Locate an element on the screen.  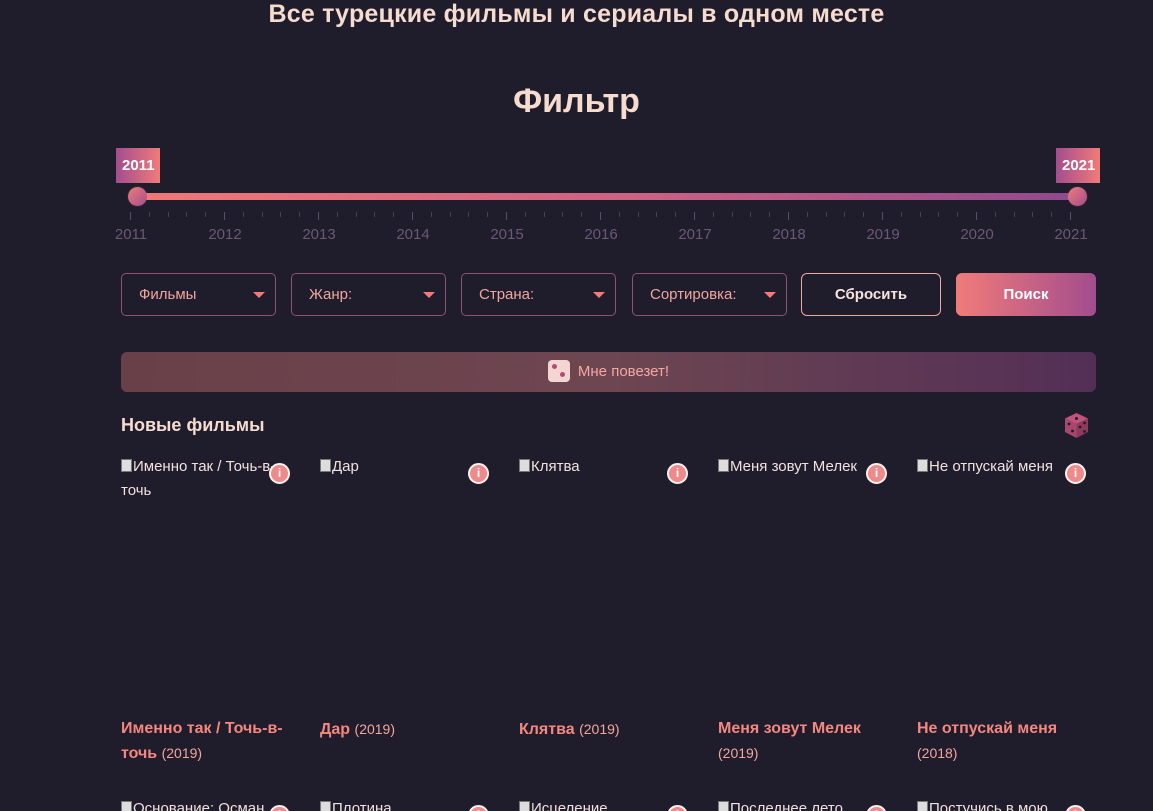
year-tick-label: 2017 is located at coordinates (695, 234).